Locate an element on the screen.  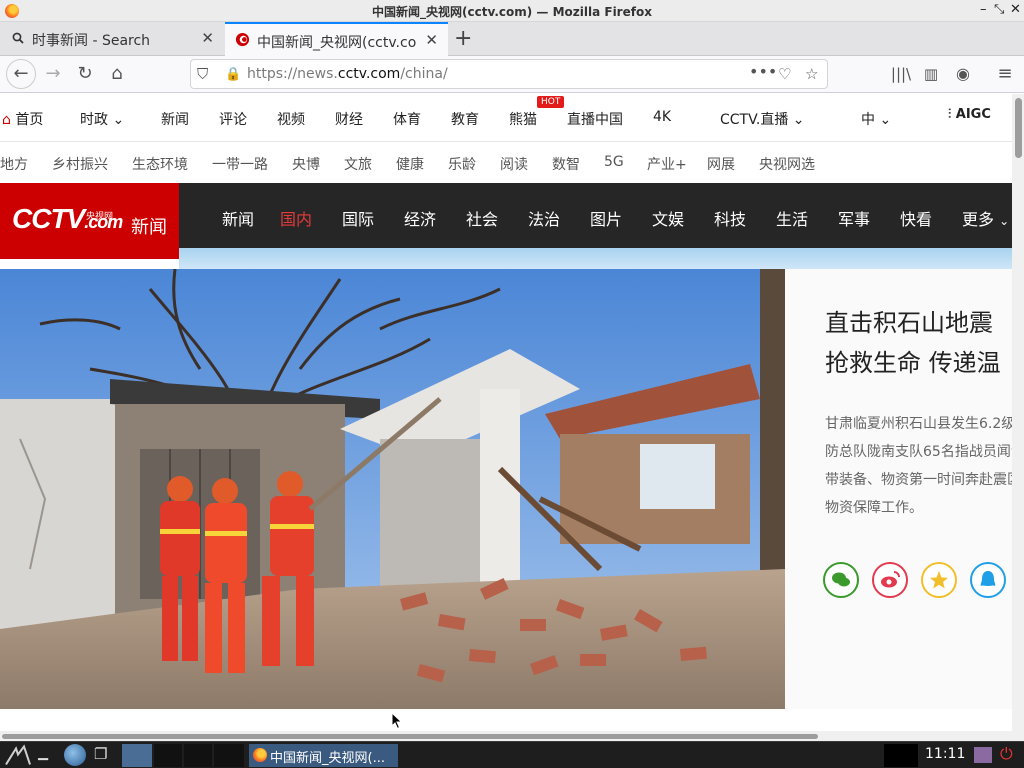
os-taskbar: ▁ ❐ 中国新闻_央视网(... 11:11 ⏻ is located at coordinates (512, 754).